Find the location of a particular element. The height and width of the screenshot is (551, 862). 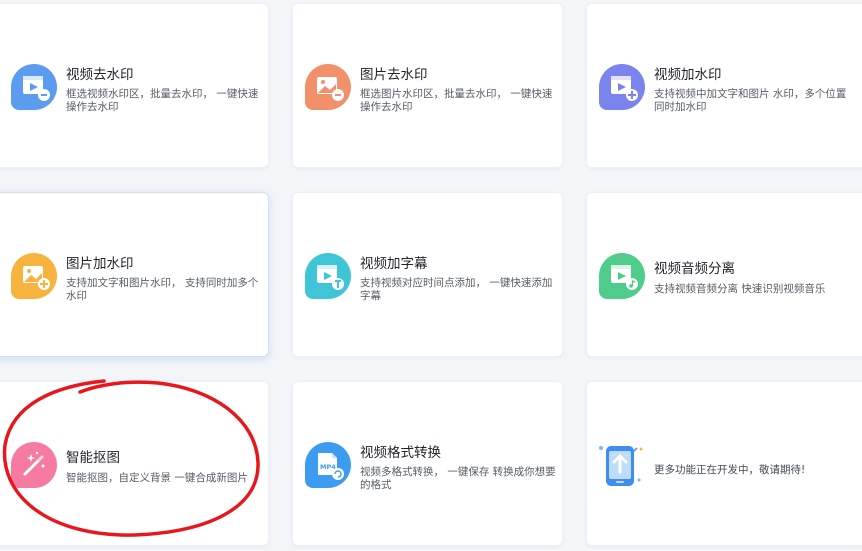

phone-upload-icon is located at coordinates (621, 466).